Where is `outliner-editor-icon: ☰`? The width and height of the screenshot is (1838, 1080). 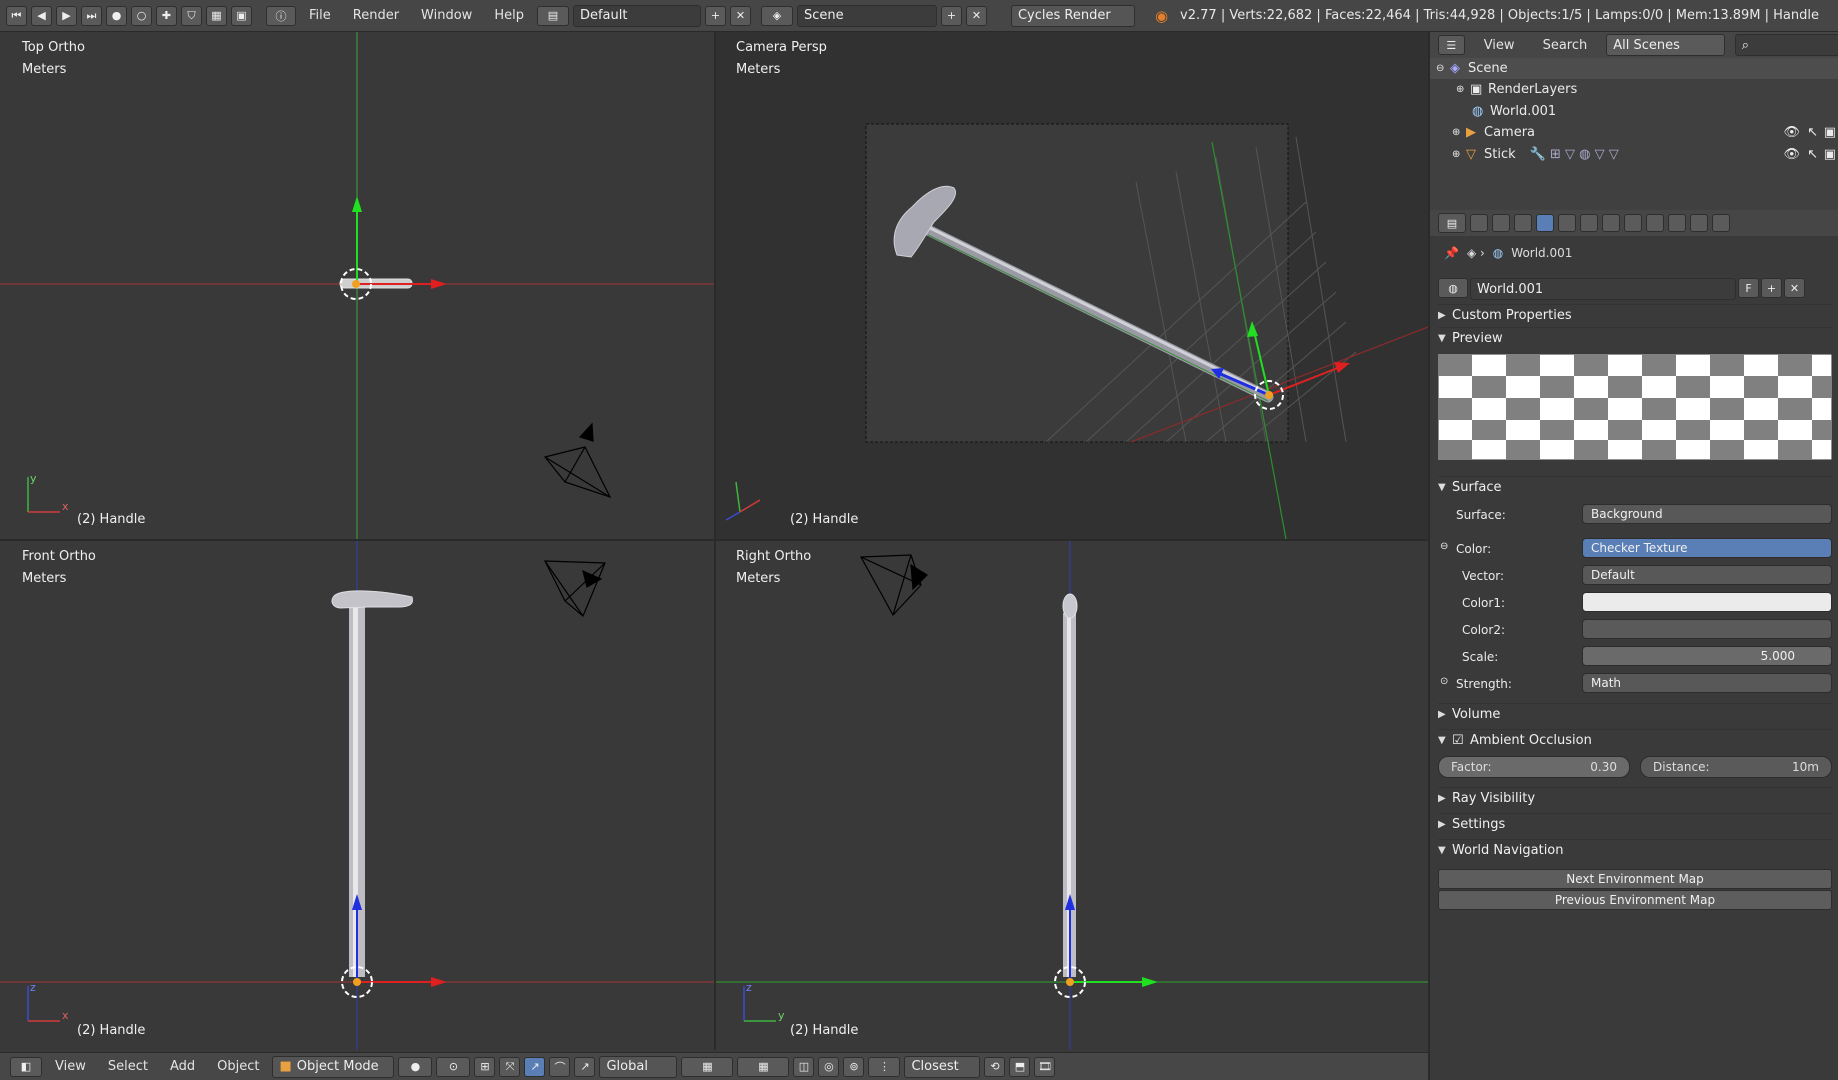 outliner-editor-icon: ☰ is located at coordinates (1451, 45).